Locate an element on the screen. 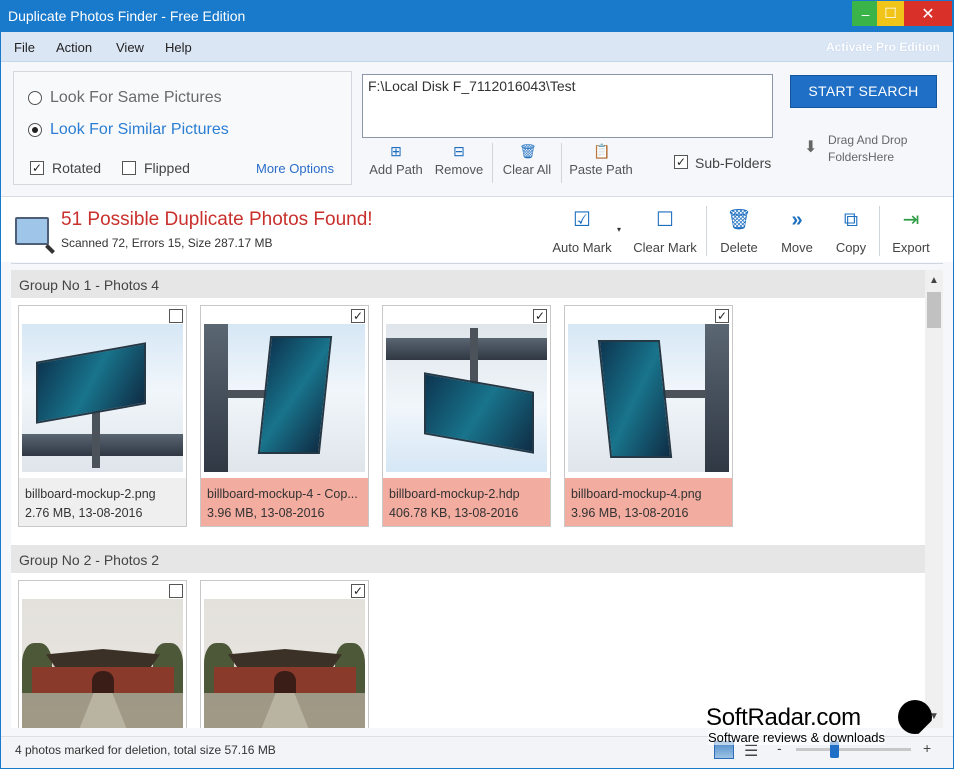 The image size is (954, 769). drag-drop-hint: Drag And Drop FoldersHere is located at coordinates (878, 149).